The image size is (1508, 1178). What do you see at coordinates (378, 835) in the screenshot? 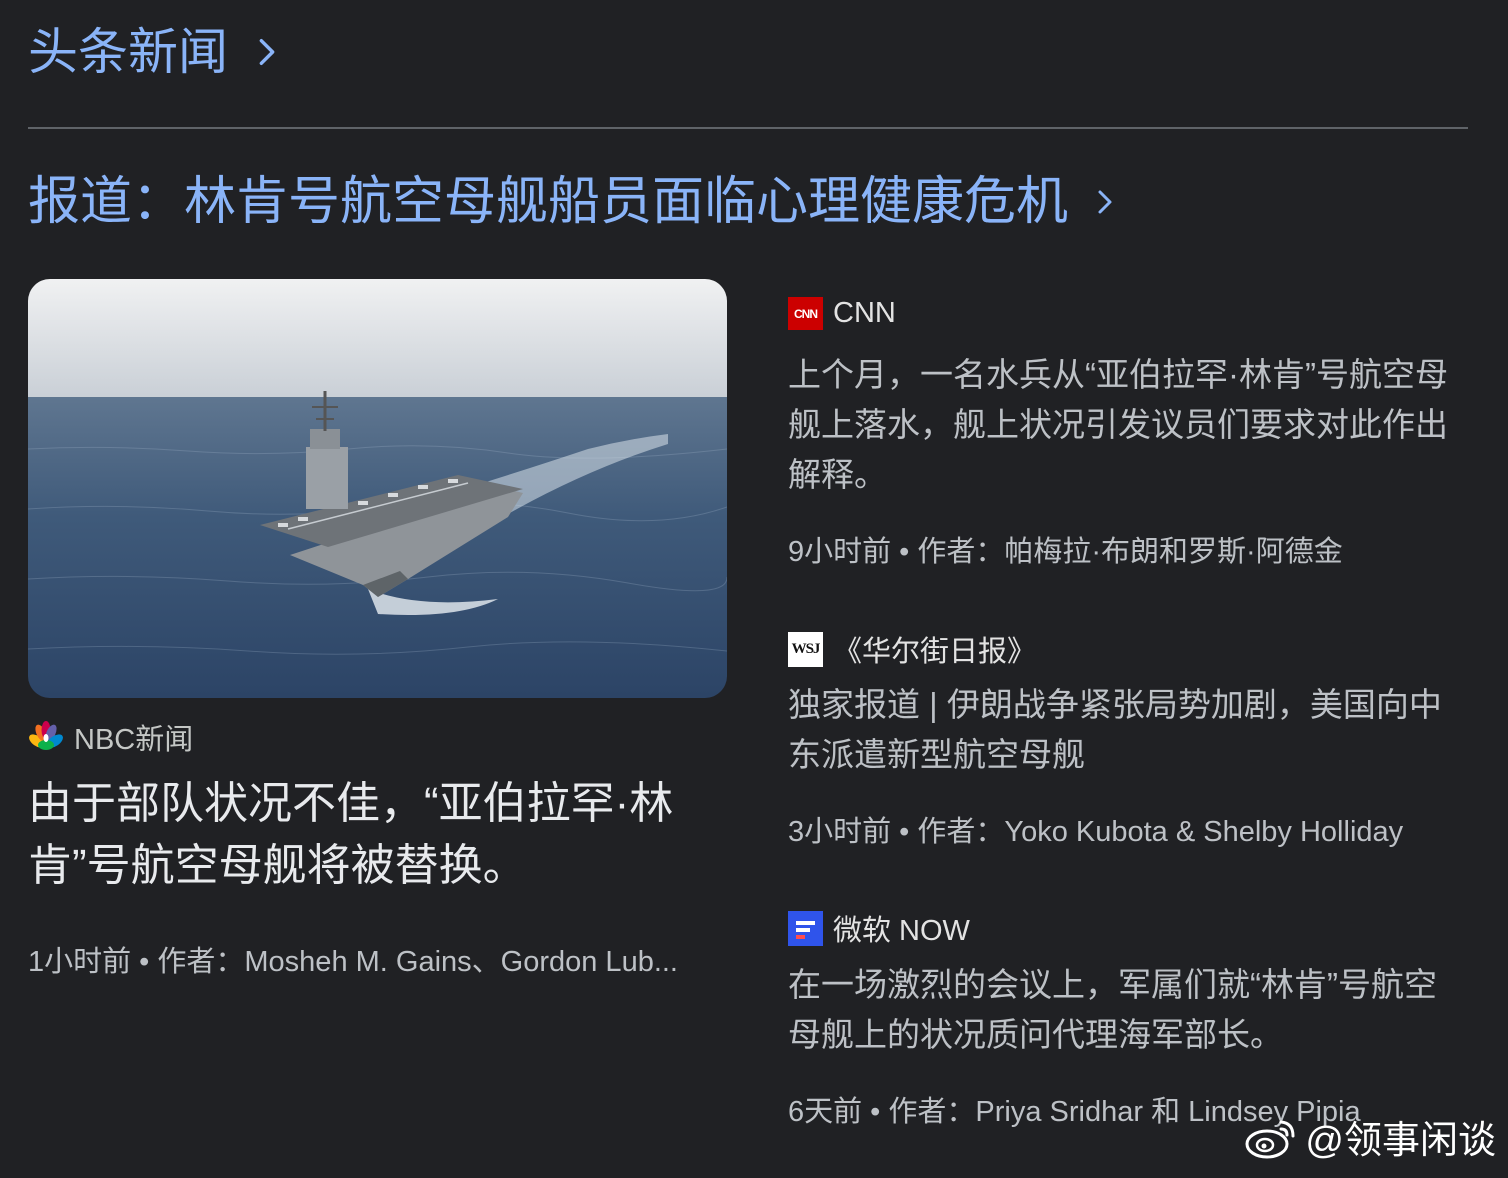
I see `main-article-headline: 由于部队状况不佳，“亚伯拉罕·林肯”号航空母舰将被替换。` at bounding box center [378, 835].